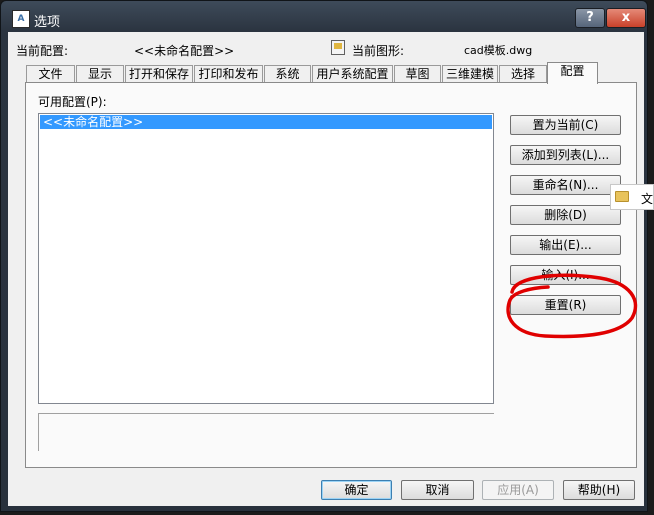 Image resolution: width=654 pixels, height=515 pixels. I want to click on tab-user-preferences: 用户系统配置, so click(352, 74).